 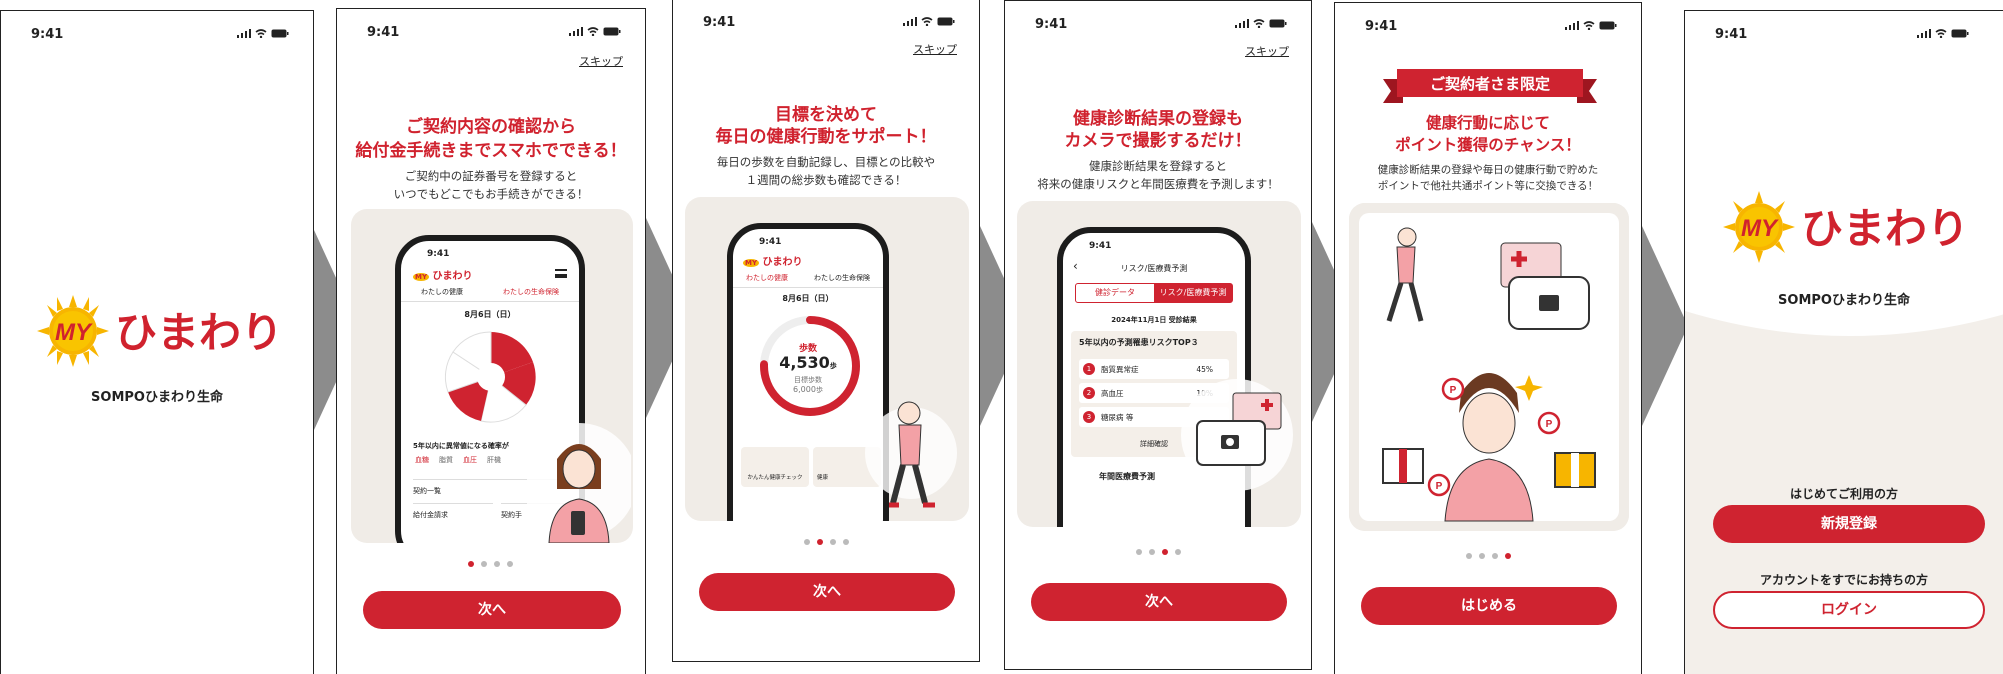 What do you see at coordinates (808, 298) in the screenshot?
I see `mock-date: 8月6日（日）` at bounding box center [808, 298].